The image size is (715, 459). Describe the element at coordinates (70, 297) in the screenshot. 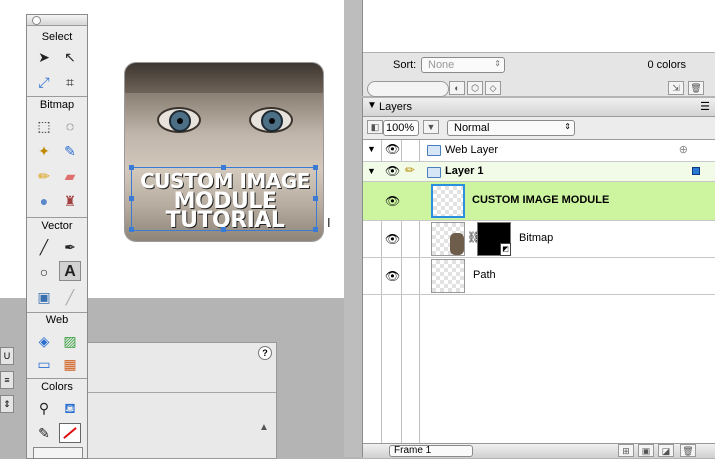

I see `knife-icon: ╱` at that location.